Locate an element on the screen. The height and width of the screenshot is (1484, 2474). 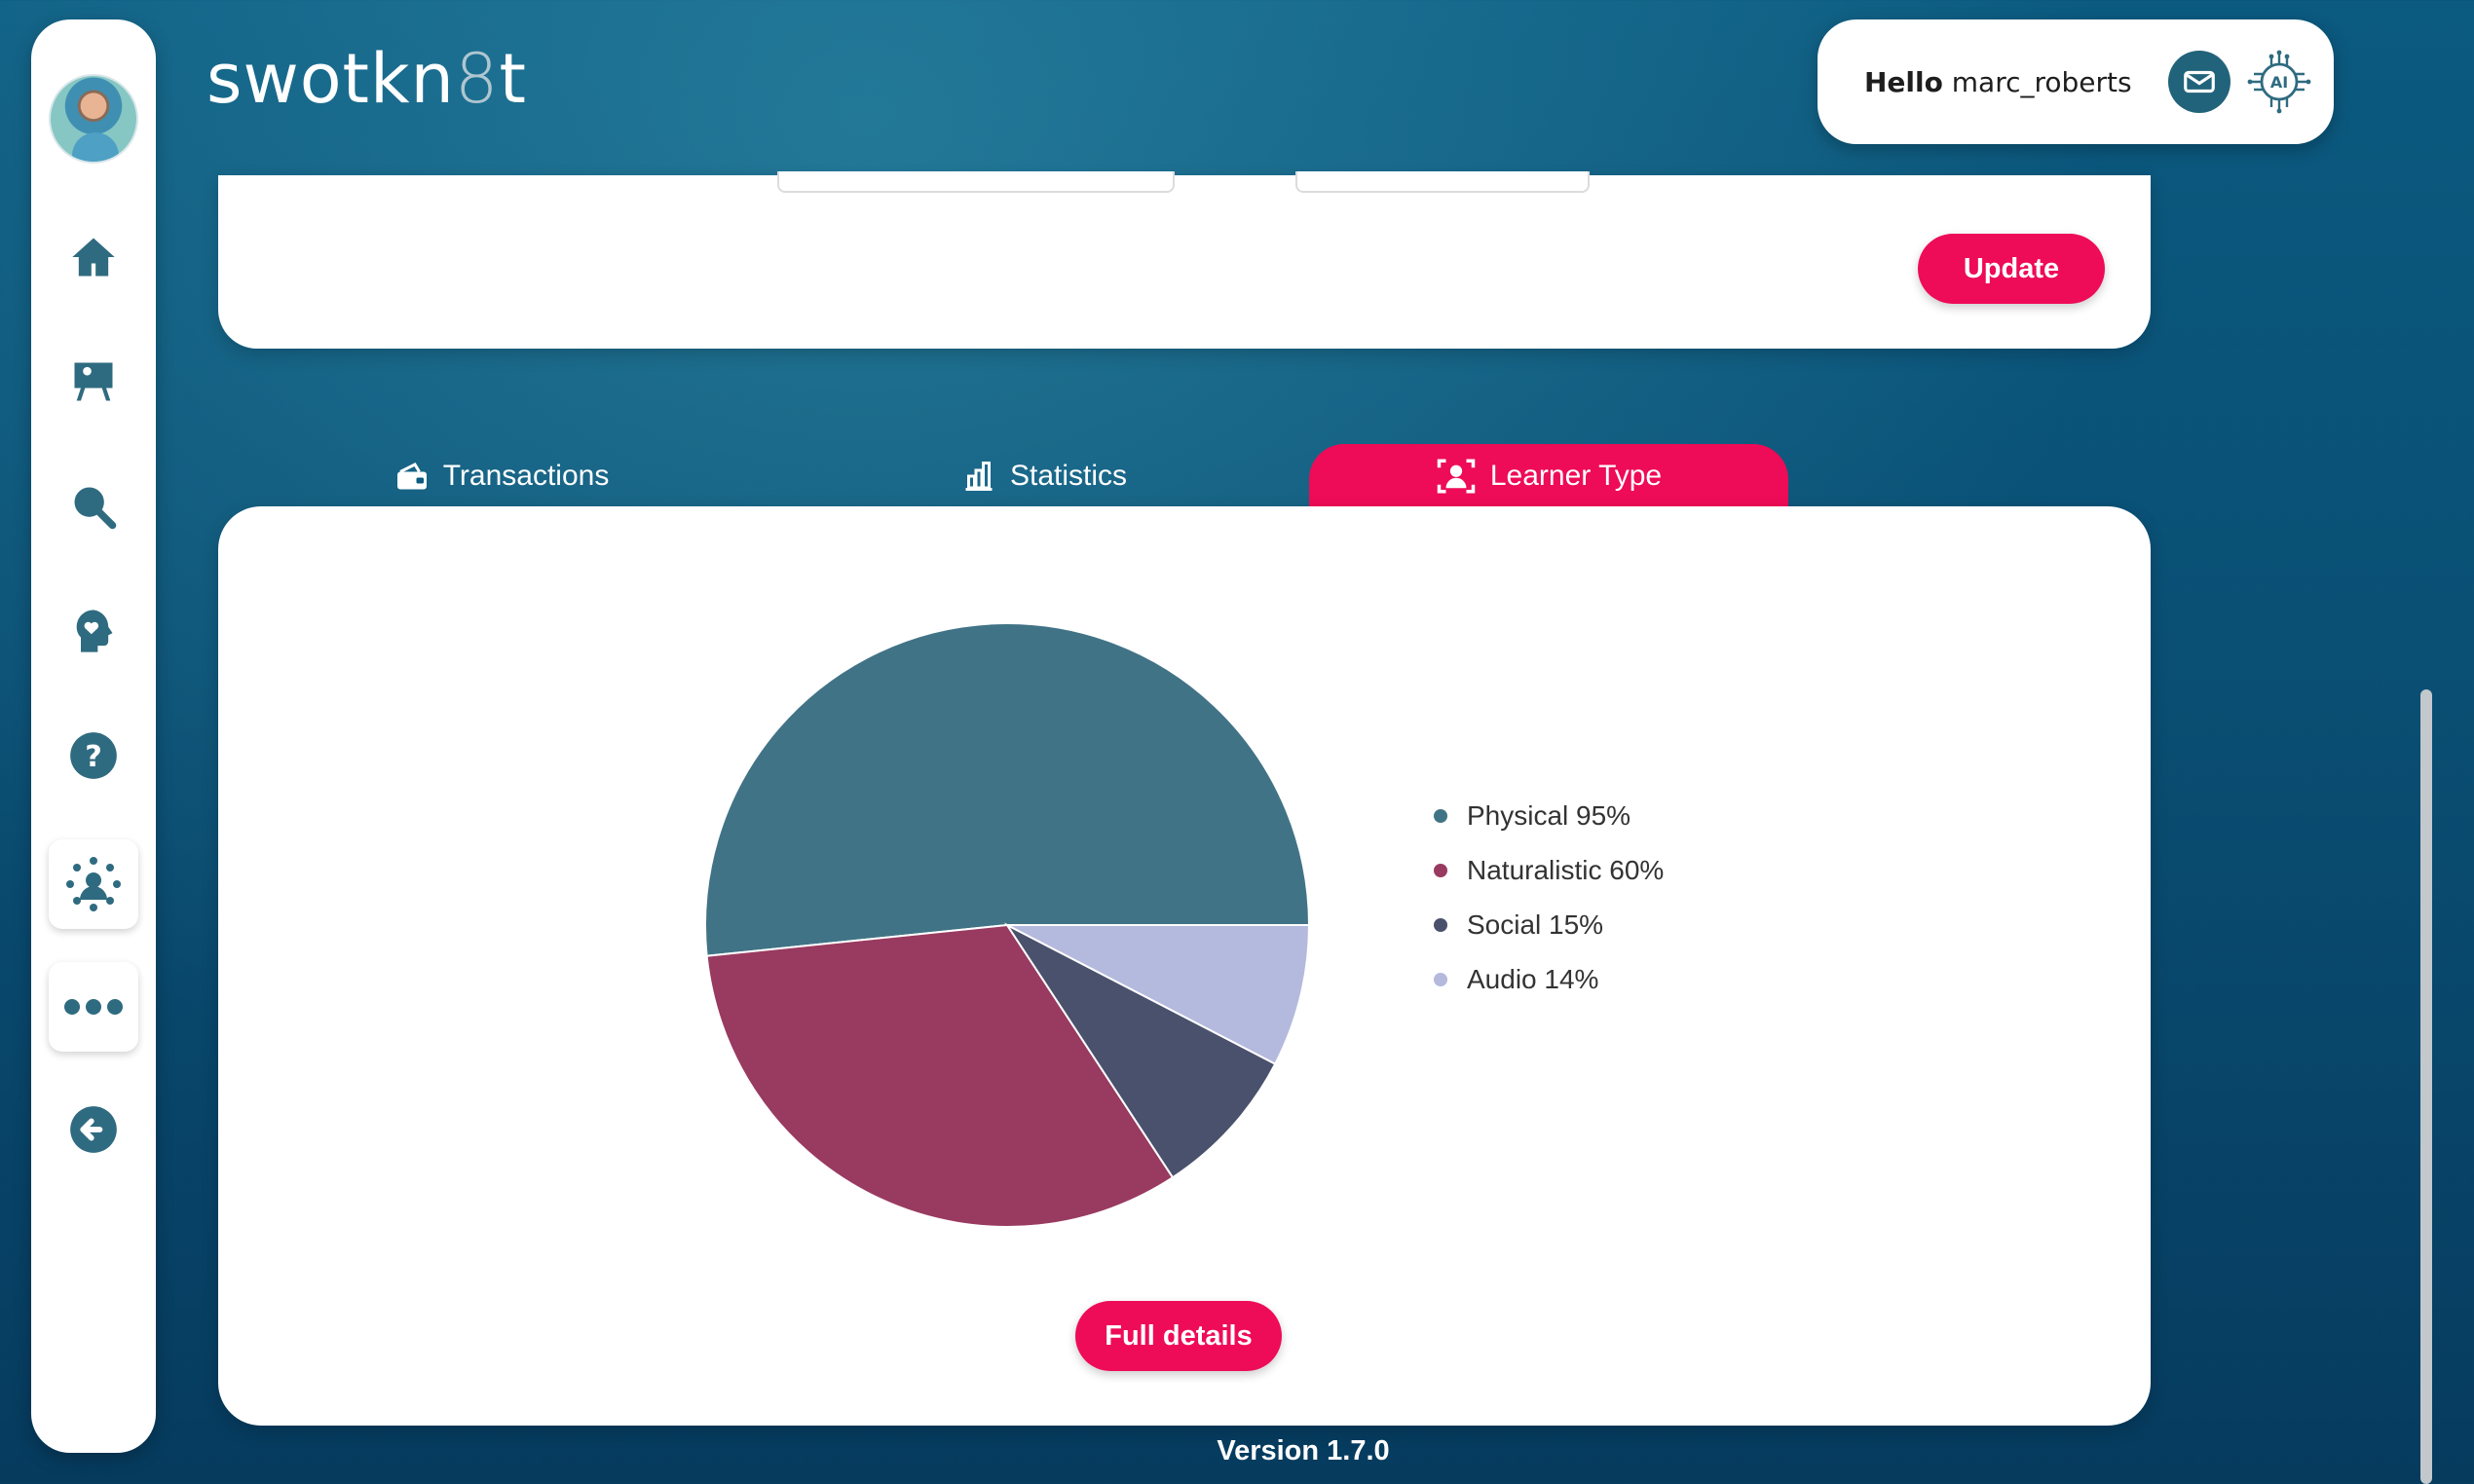
full-details-button: Full details is located at coordinates (1178, 1336).